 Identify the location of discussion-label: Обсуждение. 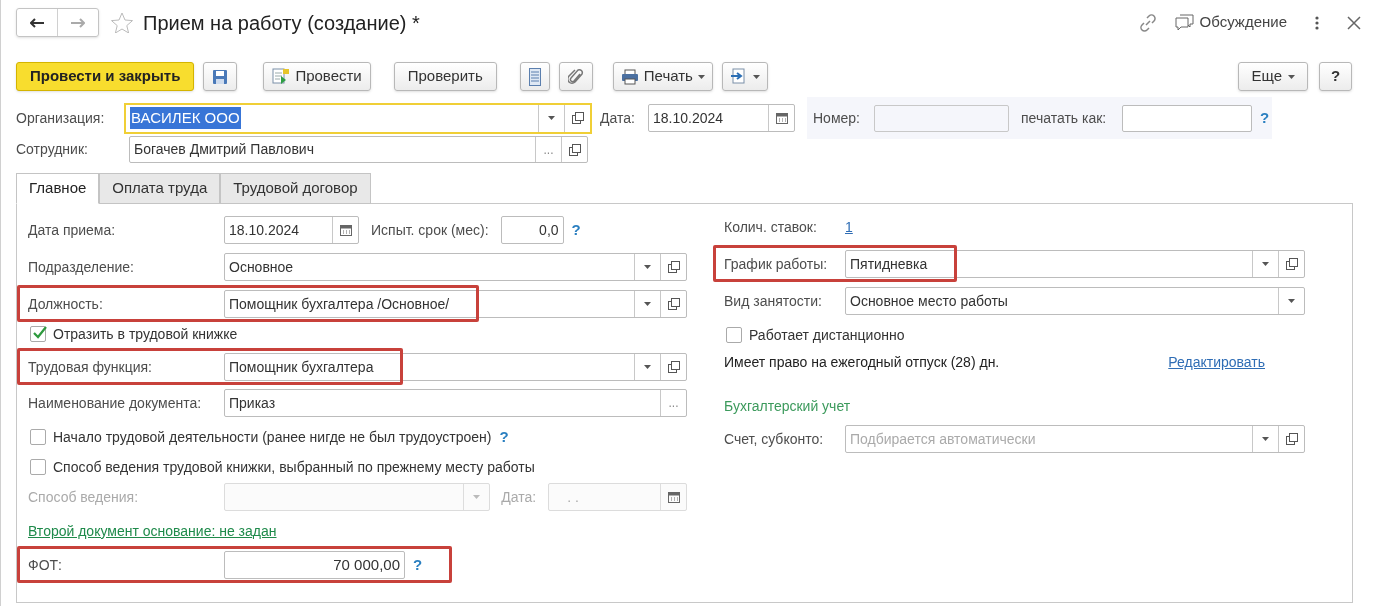
(1243, 22).